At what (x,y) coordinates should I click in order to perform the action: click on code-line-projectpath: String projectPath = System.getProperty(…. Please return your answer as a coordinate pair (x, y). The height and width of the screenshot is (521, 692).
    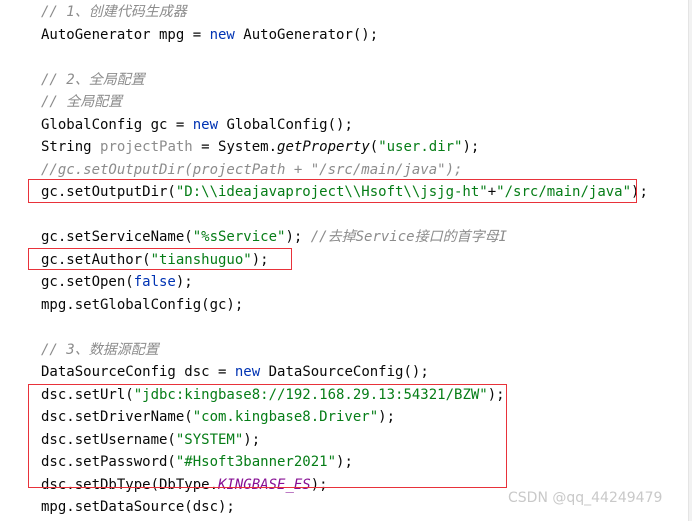
    Looking at the image, I should click on (260, 147).